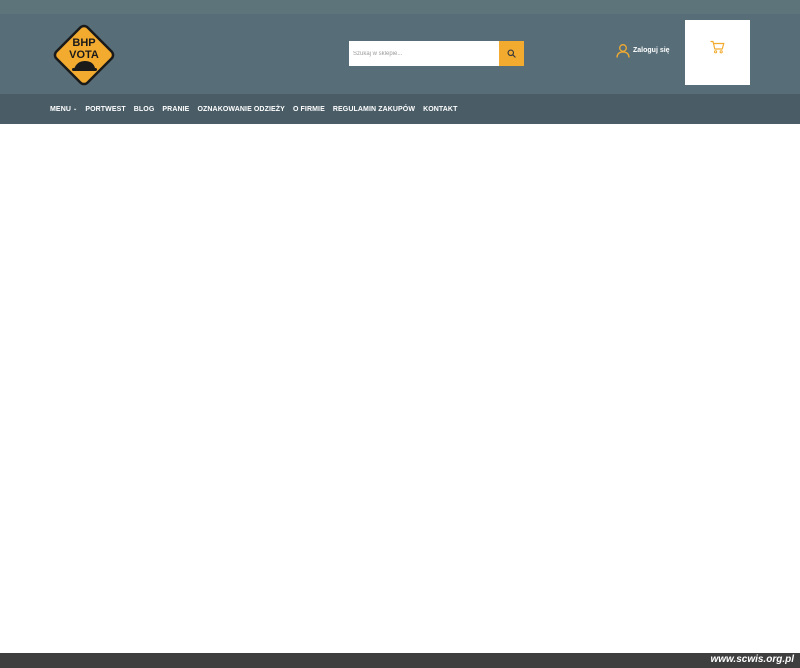 This screenshot has width=800, height=668. I want to click on nav-item-label: BLOG, so click(144, 109).